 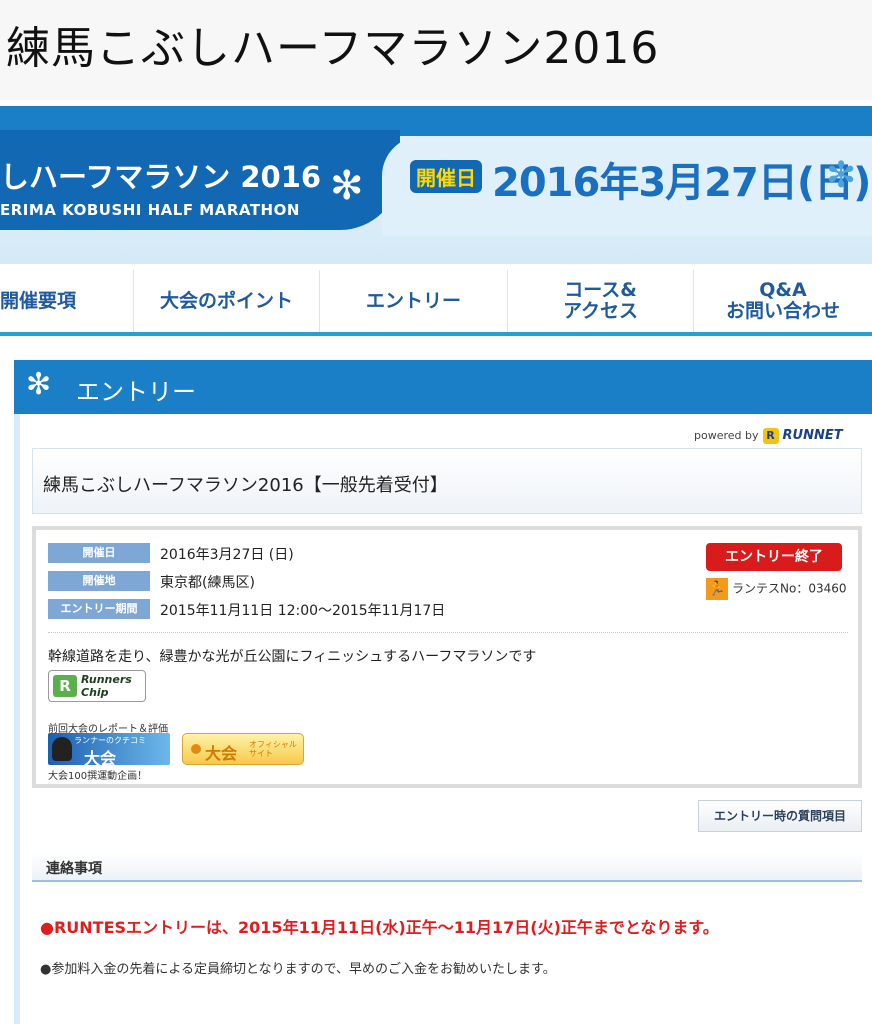 I want to click on event-title: 練馬こぶしハーフマラソン2016【一般先着受付】, so click(x=245, y=485).